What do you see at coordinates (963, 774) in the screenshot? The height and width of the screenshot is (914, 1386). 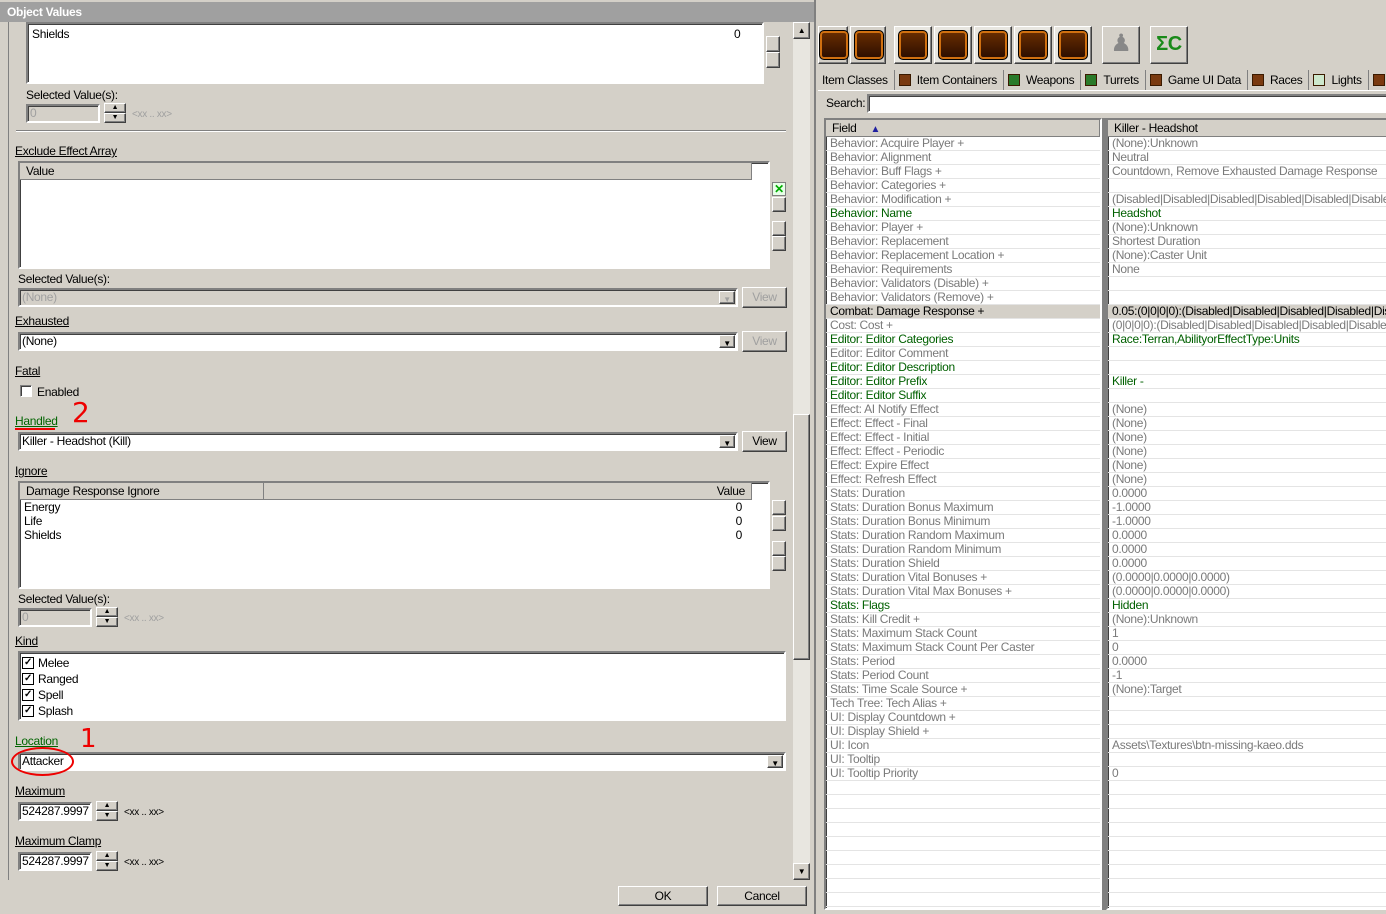 I see `field-row: UI: Tooltip Priority` at bounding box center [963, 774].